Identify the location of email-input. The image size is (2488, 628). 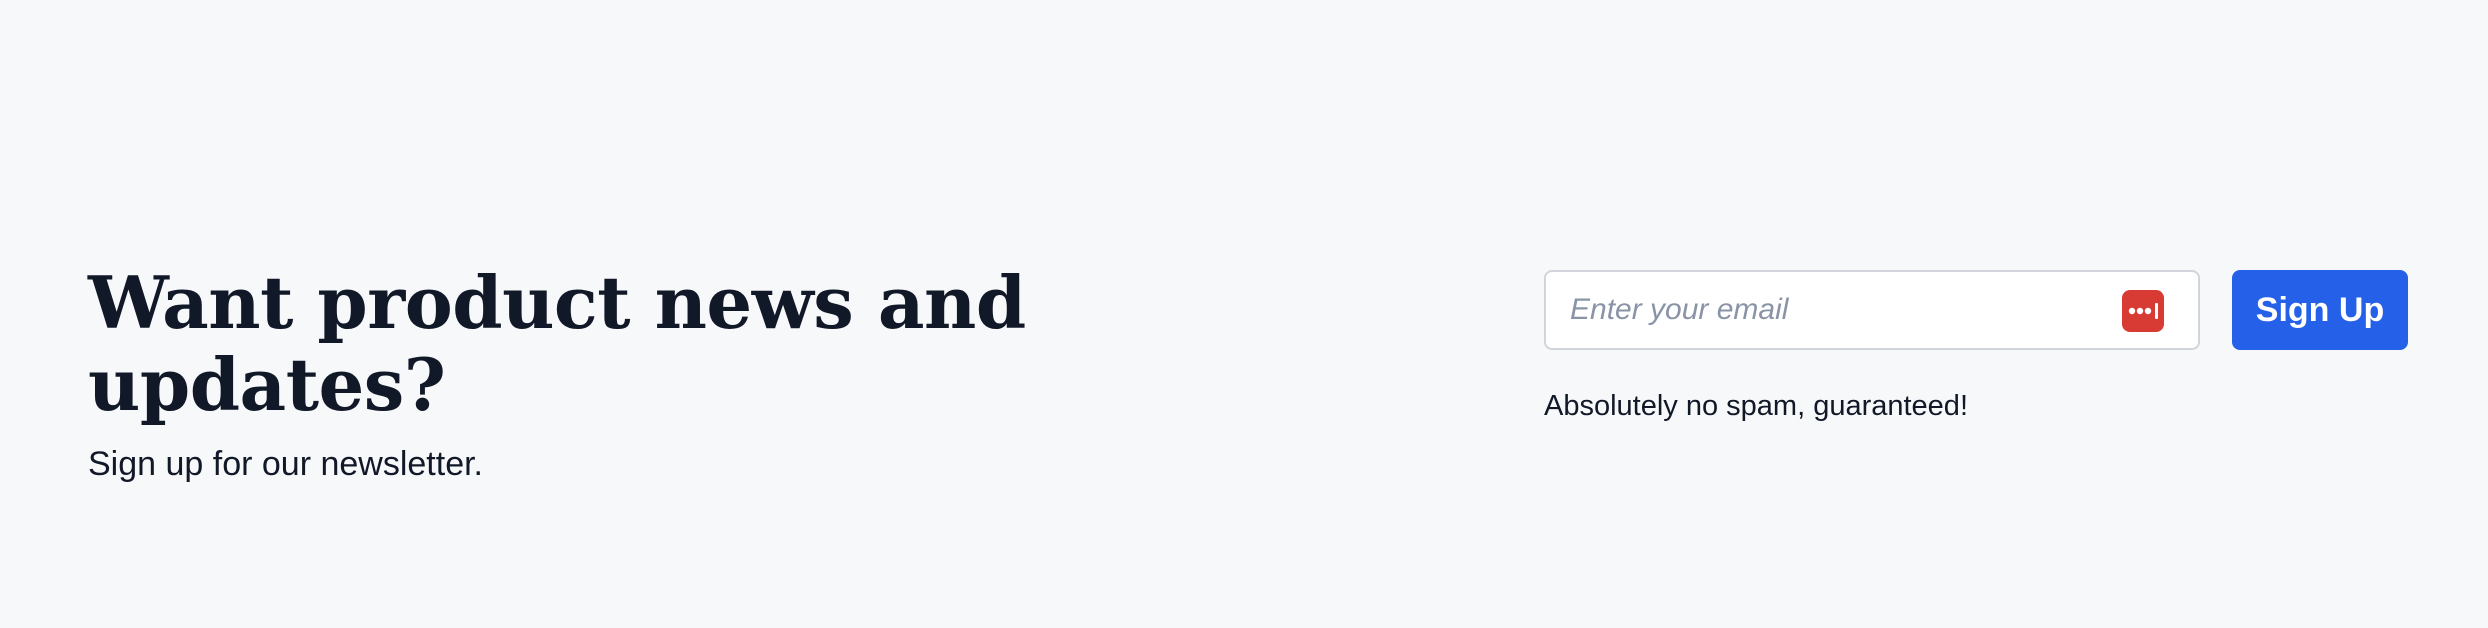
(1872, 310).